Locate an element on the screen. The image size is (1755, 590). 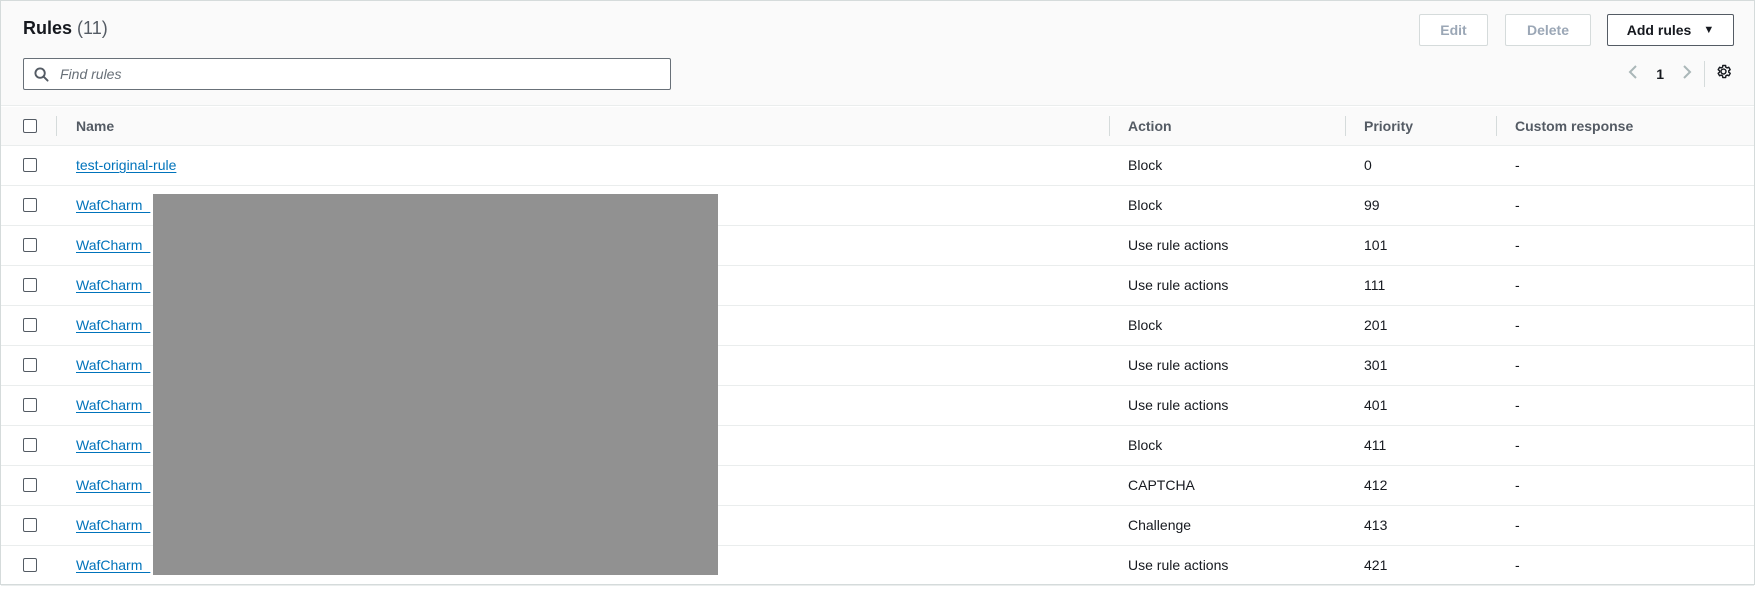
settings-button is located at coordinates (1723, 74).